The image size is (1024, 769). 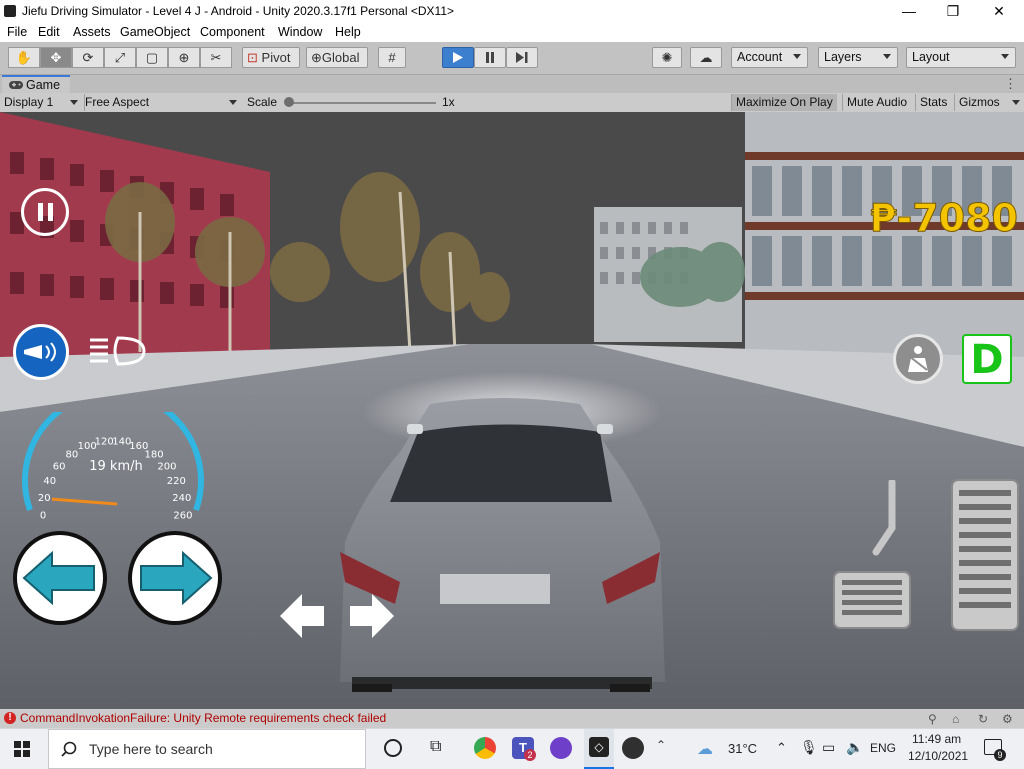 I want to click on tab-game: Game, so click(x=36, y=84).